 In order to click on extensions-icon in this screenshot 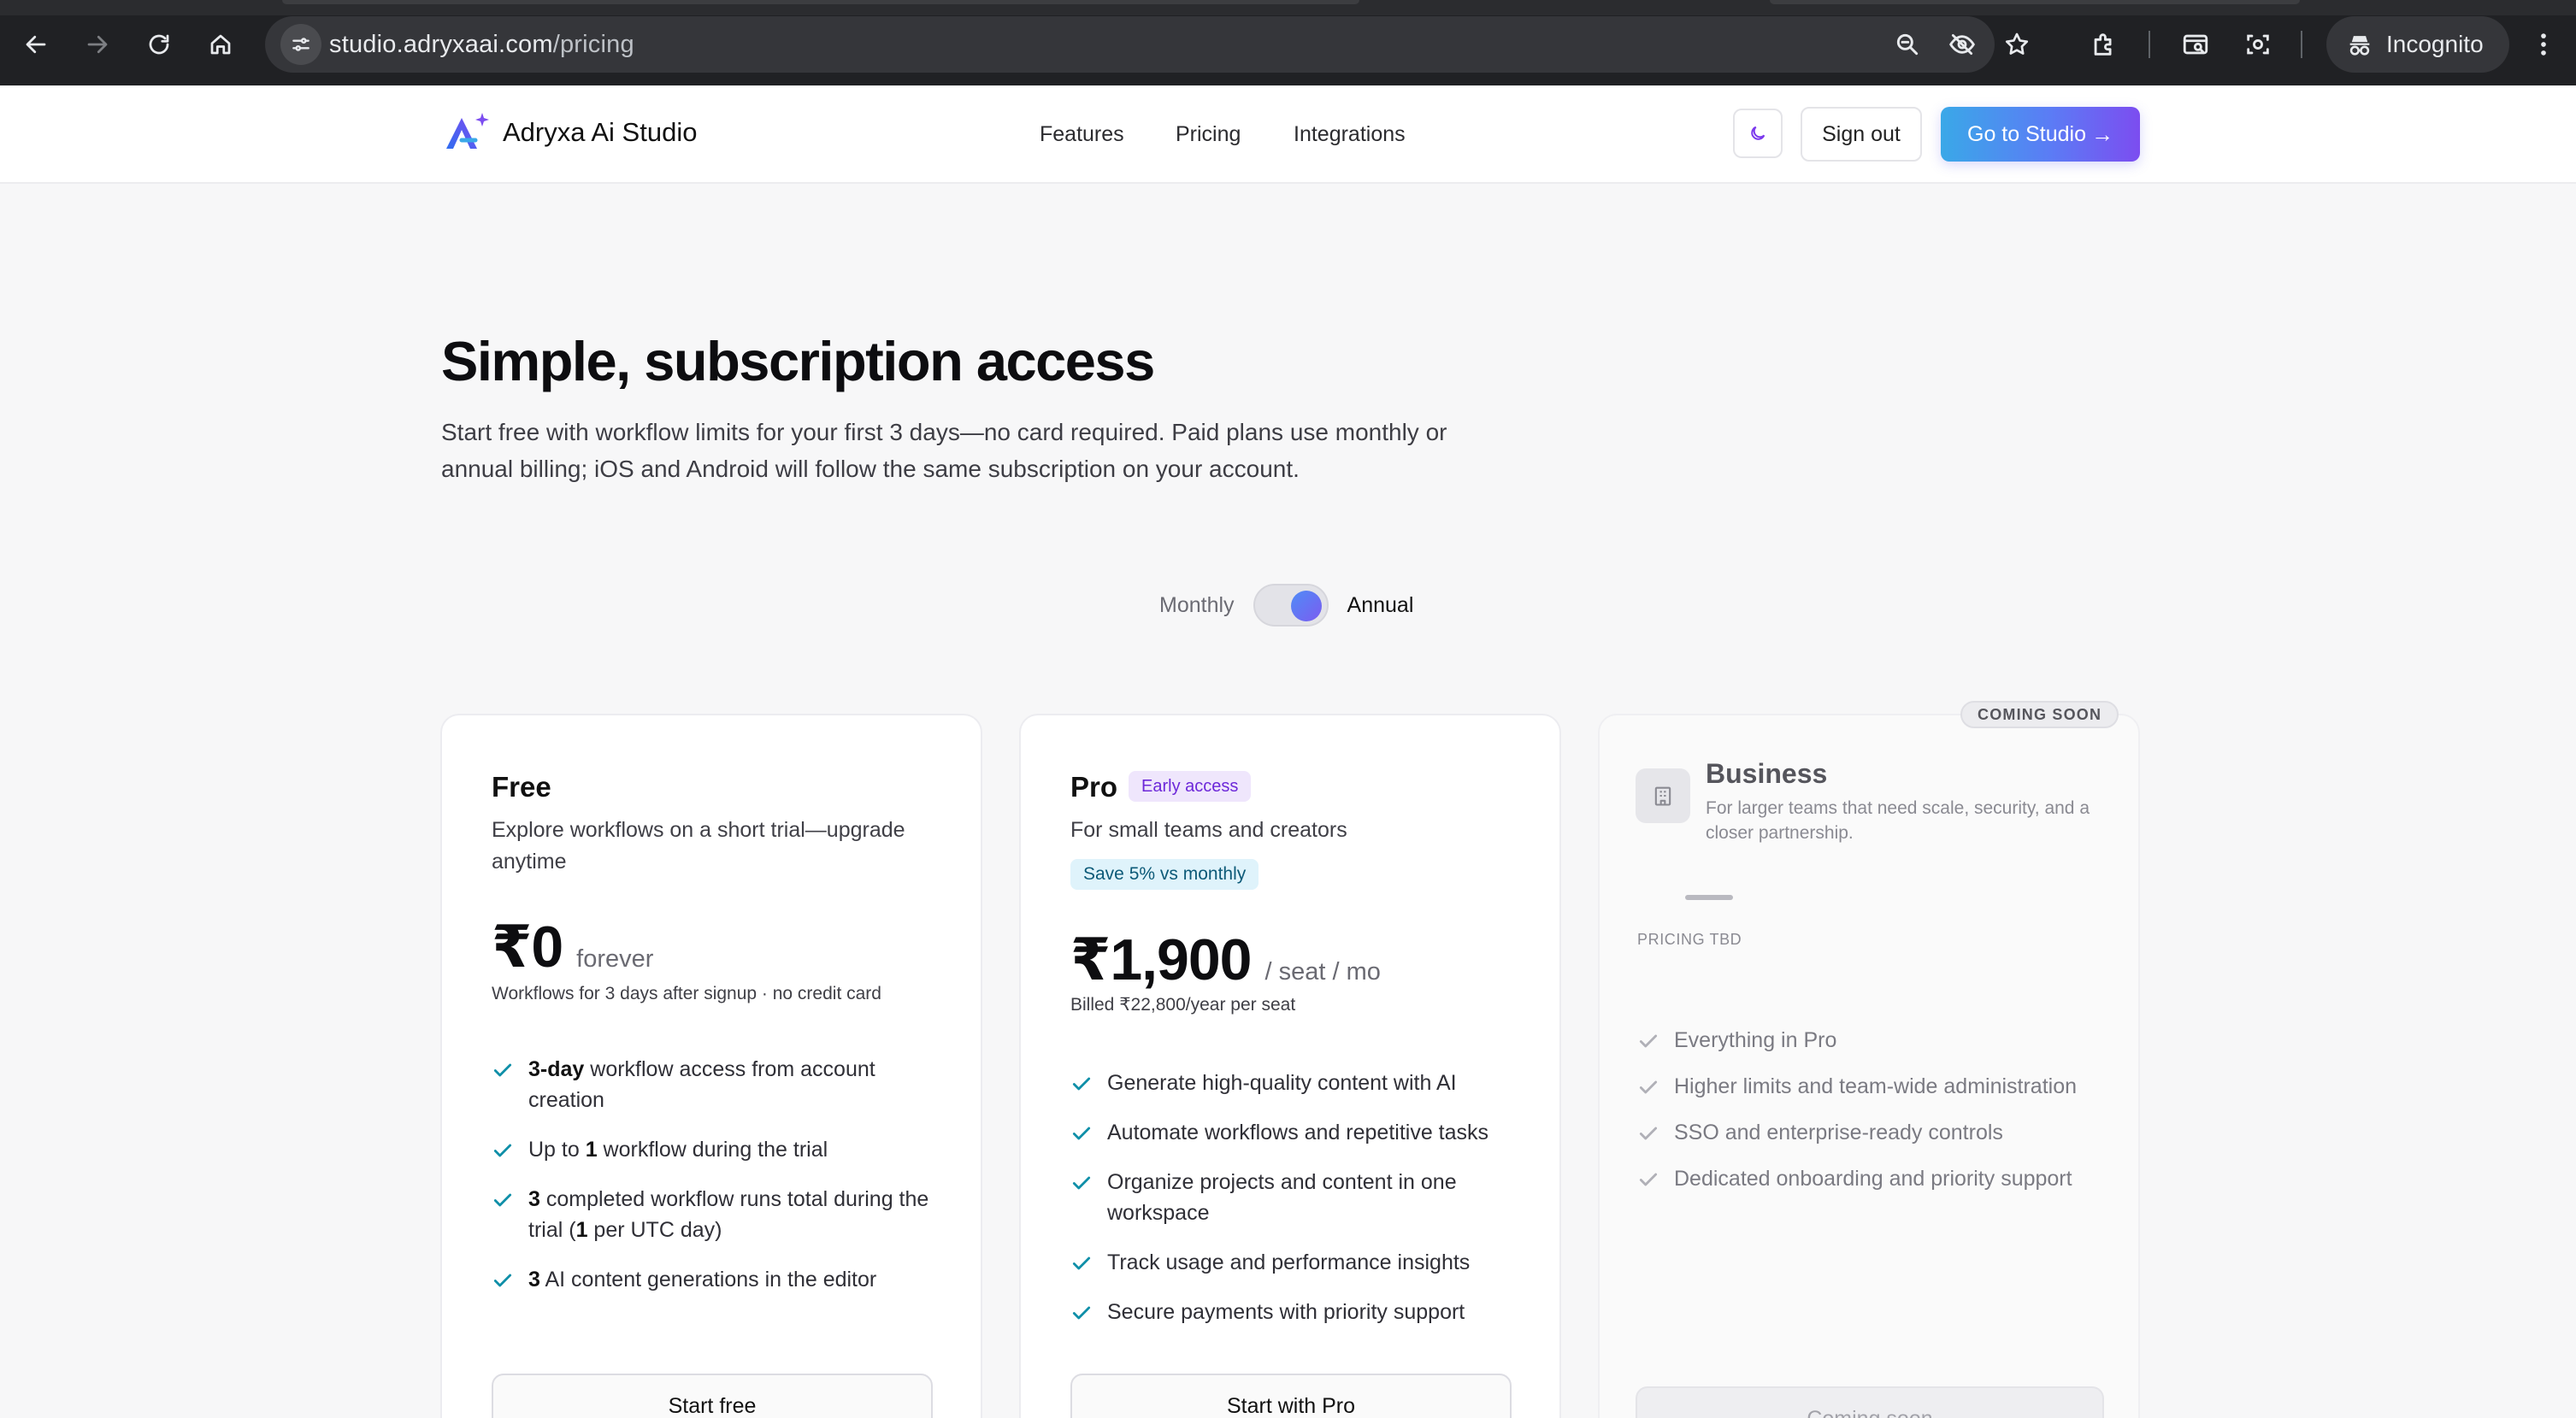, I will do `click(2104, 45)`.